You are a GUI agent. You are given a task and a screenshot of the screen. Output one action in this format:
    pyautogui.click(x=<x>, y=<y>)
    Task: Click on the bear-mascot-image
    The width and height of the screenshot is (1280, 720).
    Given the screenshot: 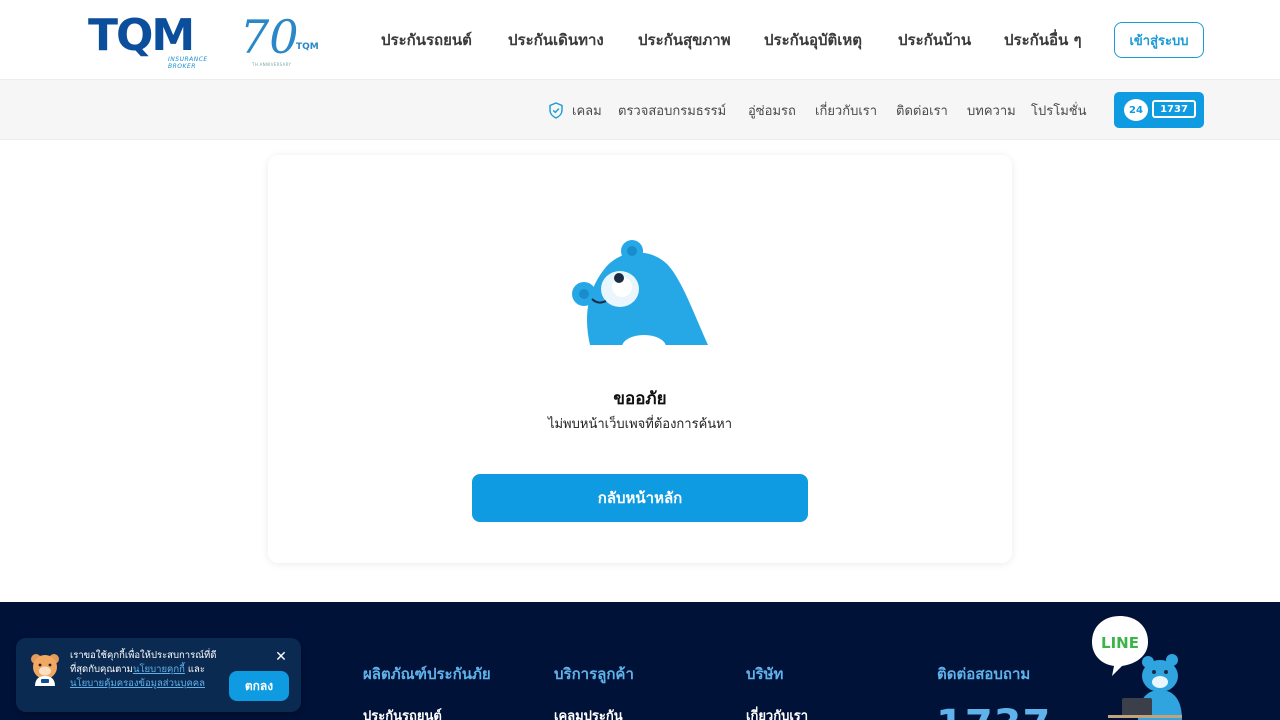 What is the action you would take?
    pyautogui.click(x=640, y=292)
    